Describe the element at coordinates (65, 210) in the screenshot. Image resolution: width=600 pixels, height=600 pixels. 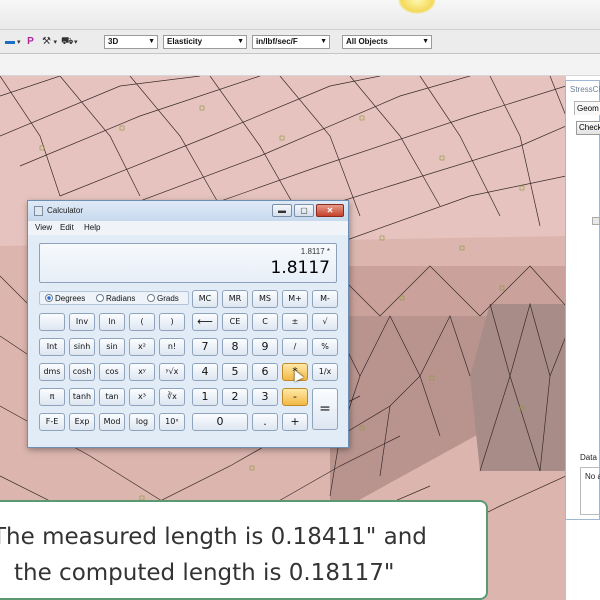
I see `calculator-title: Calculator` at that location.